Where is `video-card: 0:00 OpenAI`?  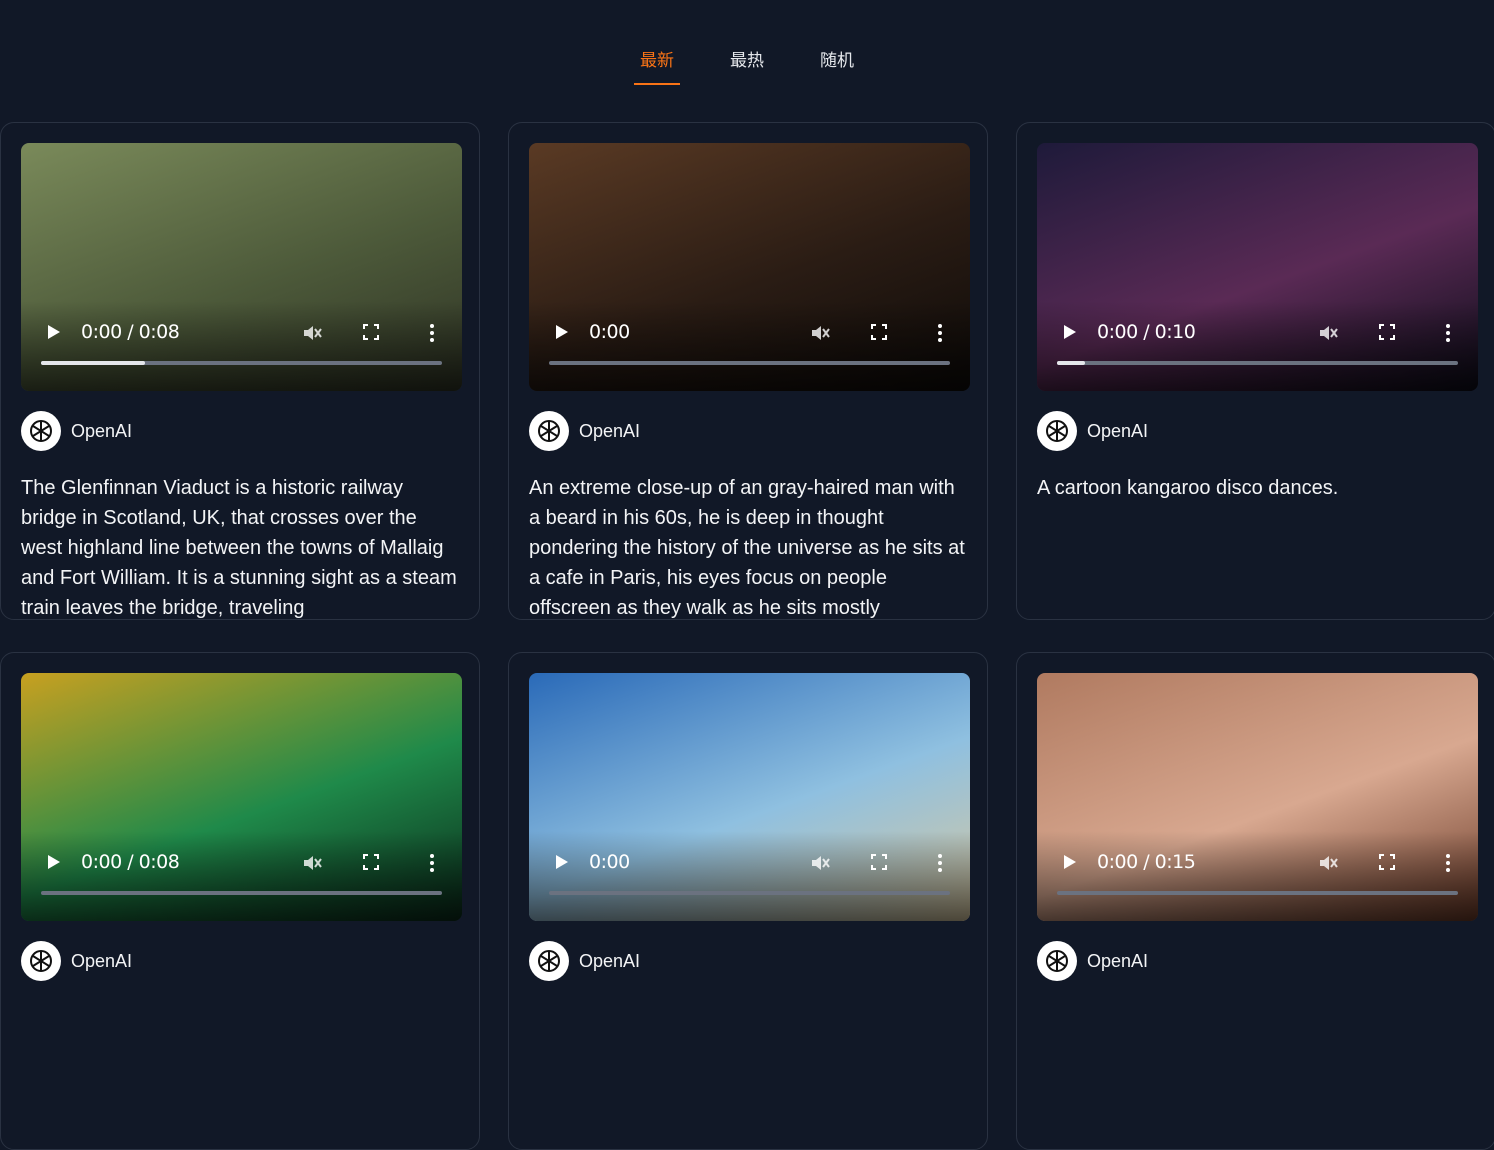
video-card: 0:00 OpenAI is located at coordinates (748, 901).